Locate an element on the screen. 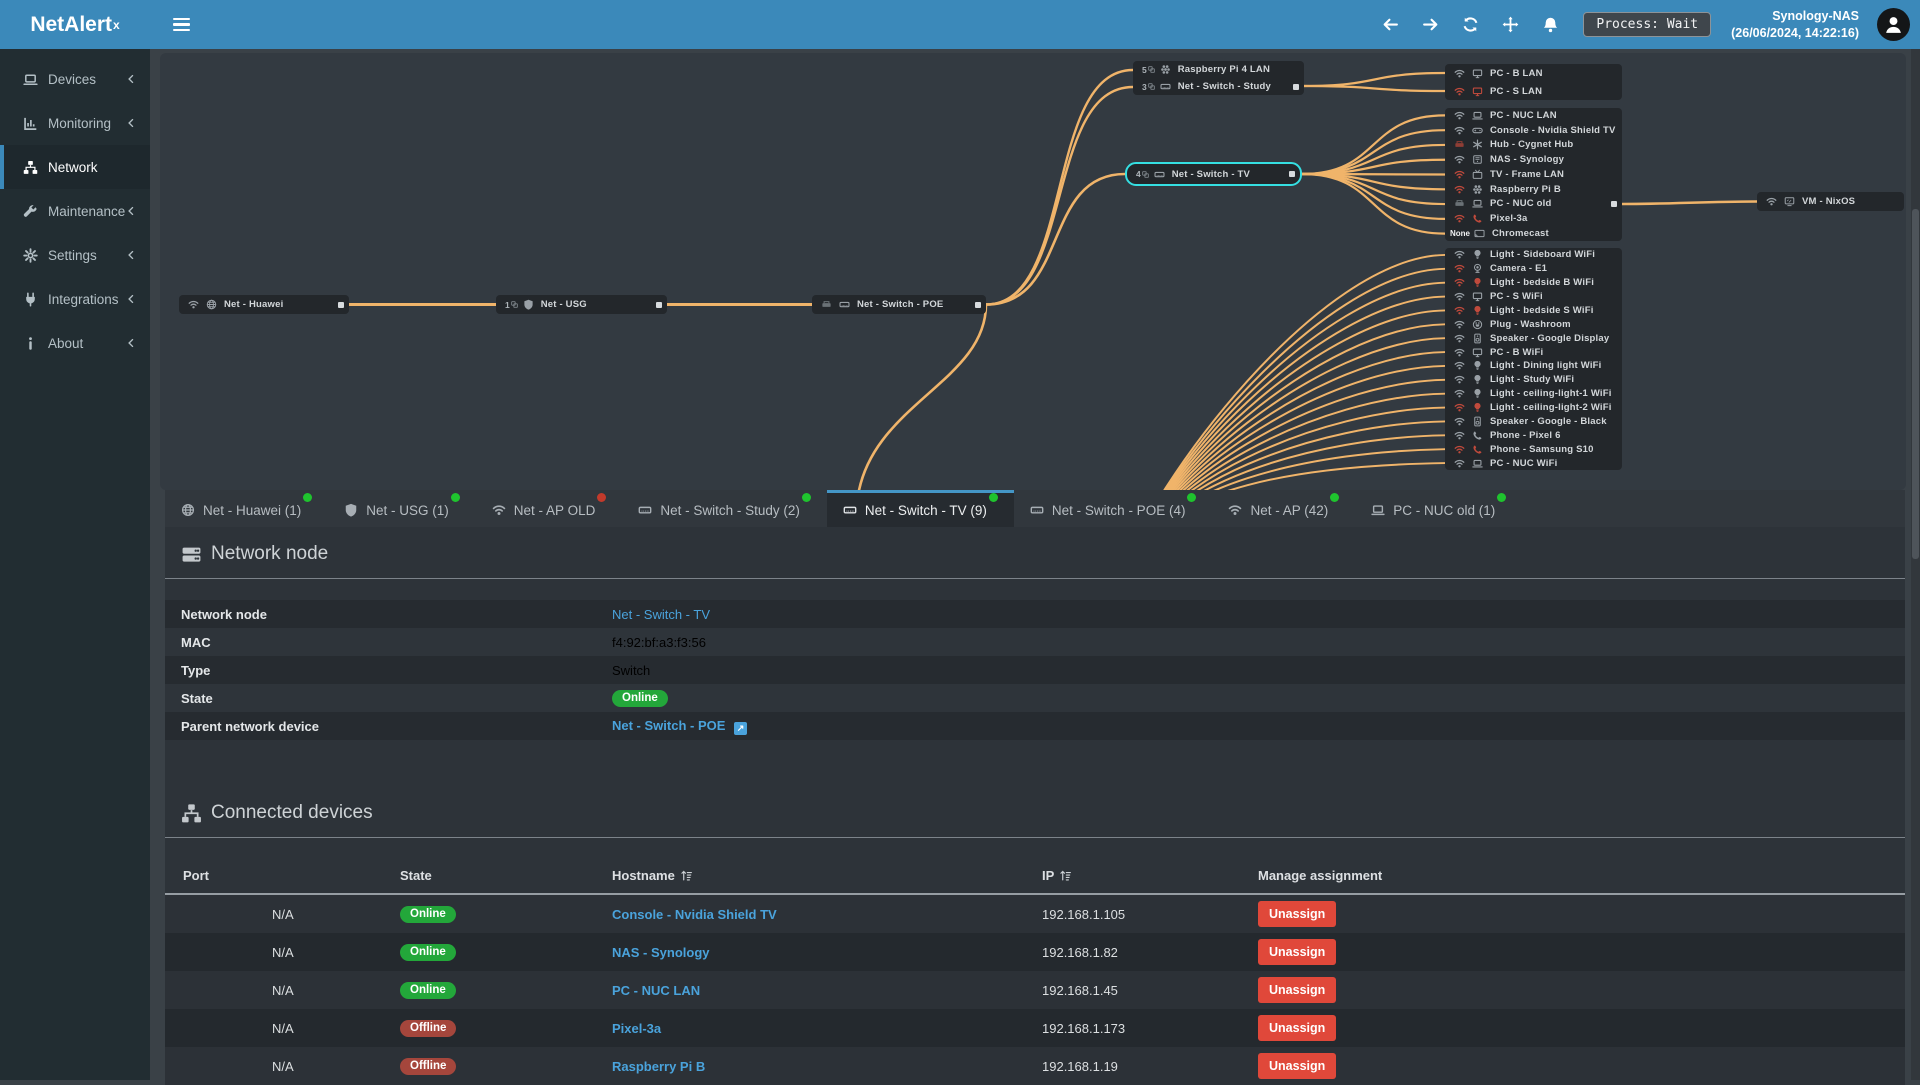 Image resolution: width=1920 pixels, height=1085 pixels. topology-node-study: 5 Raspberry Pi 4 LAN 3 Net - Switch - Study is located at coordinates (1218, 78).